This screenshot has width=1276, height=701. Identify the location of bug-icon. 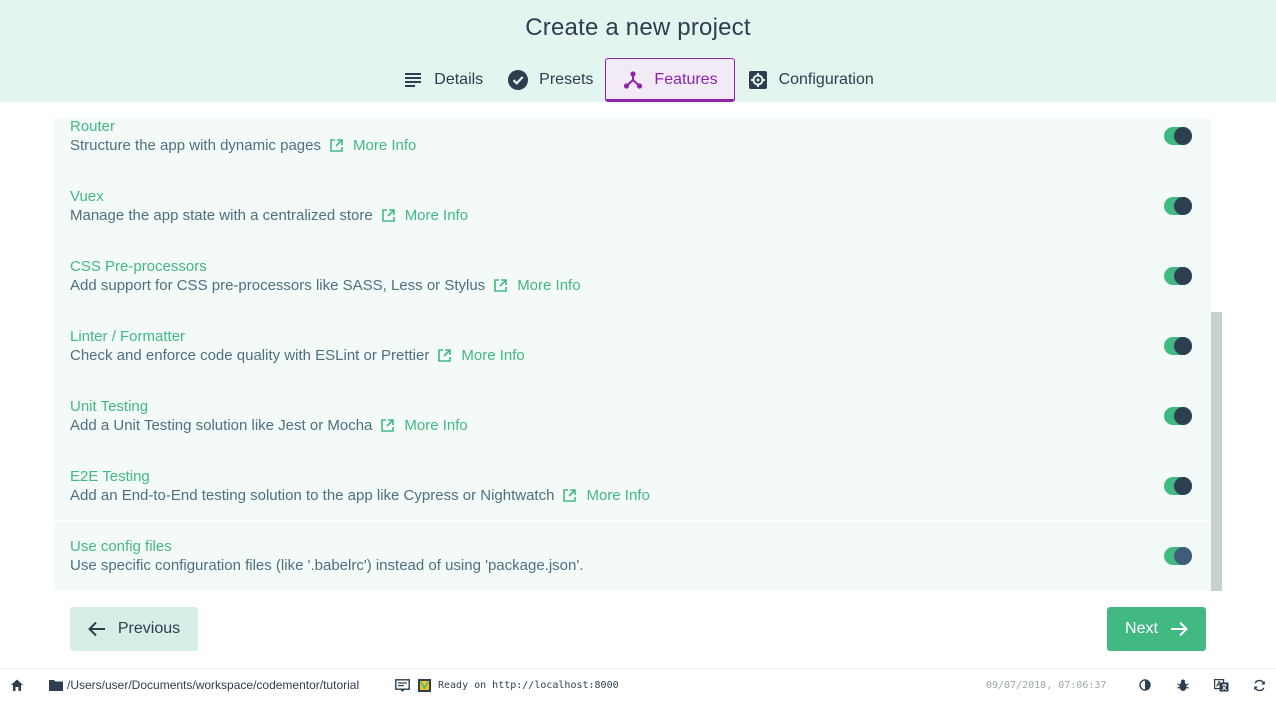
(1183, 685).